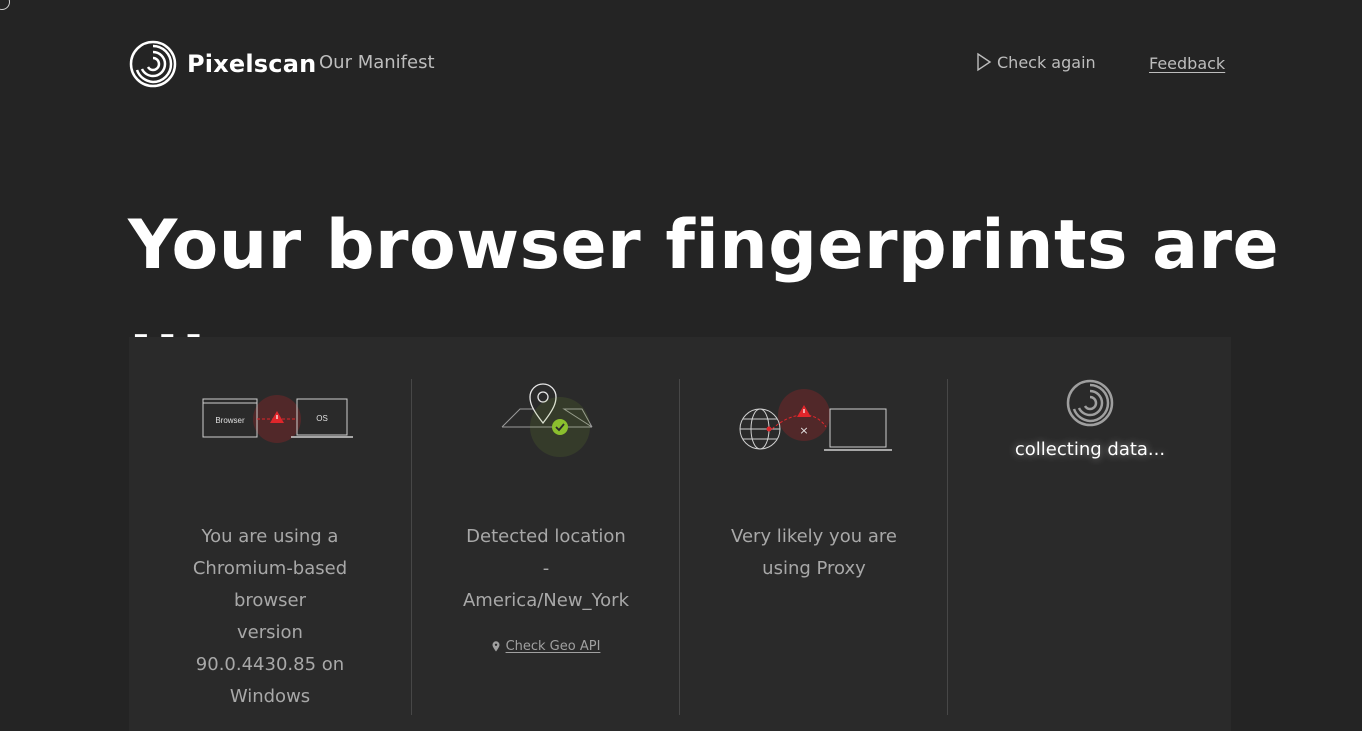 This screenshot has height=731, width=1362. What do you see at coordinates (560, 427) in the screenshot?
I see `check-icon` at bounding box center [560, 427].